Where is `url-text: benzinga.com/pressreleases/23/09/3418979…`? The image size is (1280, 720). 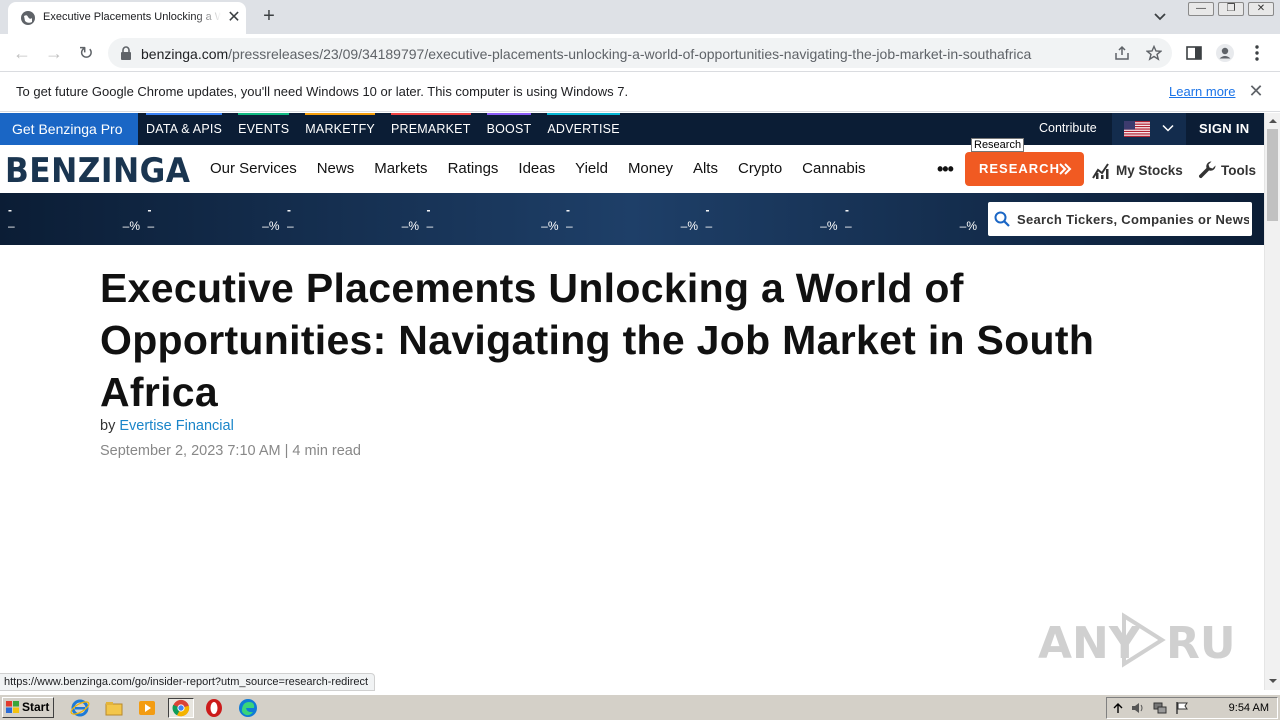
url-text: benzinga.com/pressreleases/23/09/3418979… is located at coordinates (586, 54).